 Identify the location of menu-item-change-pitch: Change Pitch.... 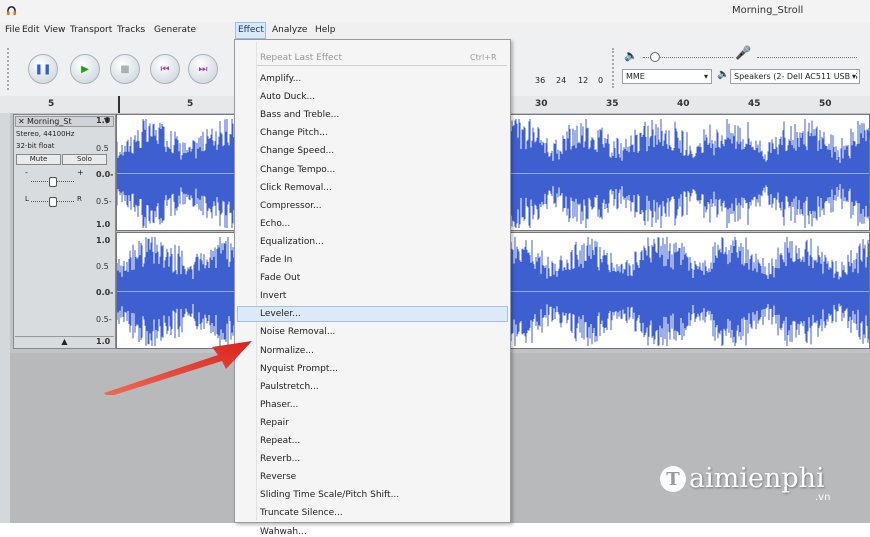
(294, 133).